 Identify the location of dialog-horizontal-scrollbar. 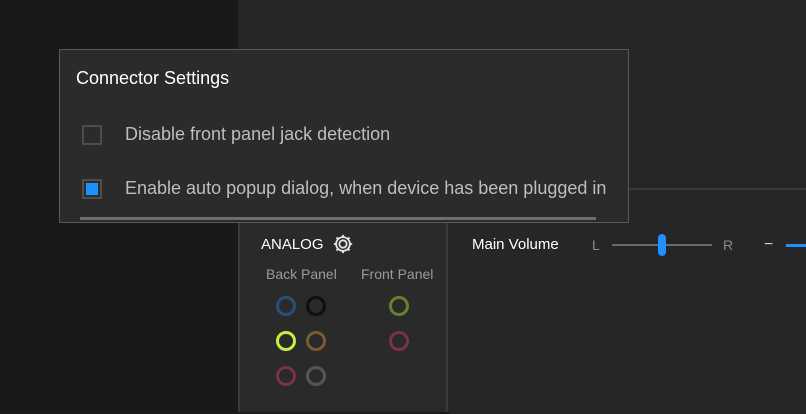
(338, 218).